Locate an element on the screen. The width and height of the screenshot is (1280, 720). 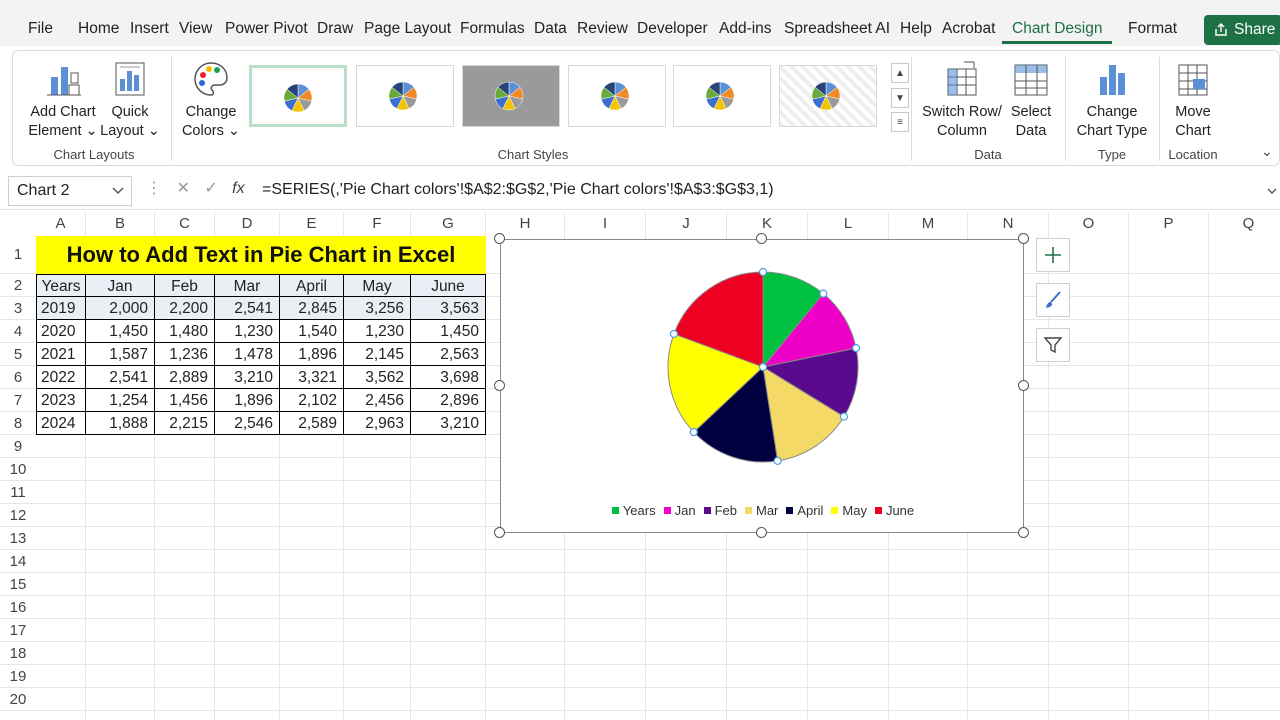
expand-formula-bar-icon is located at coordinates (1272, 191).